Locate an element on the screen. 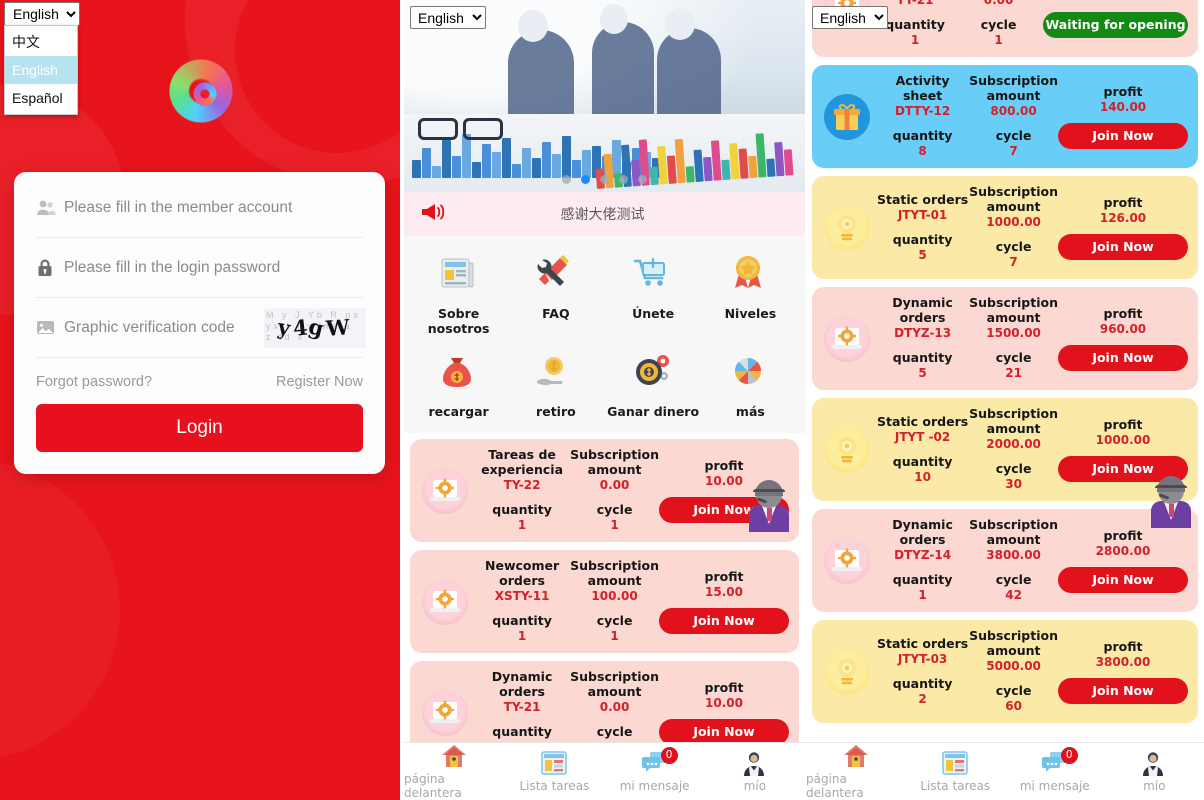  account-field-row is located at coordinates (199, 208).